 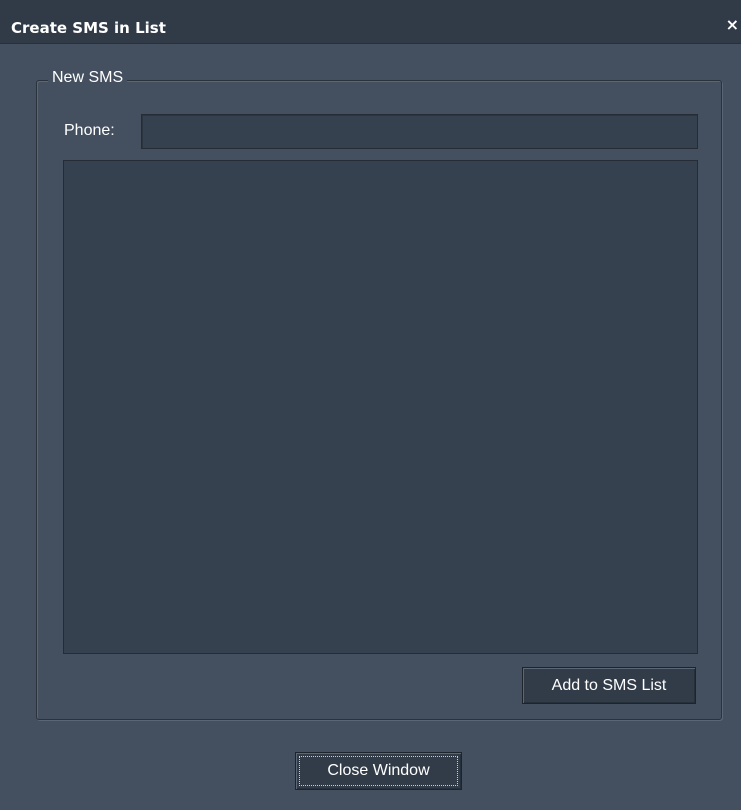 What do you see at coordinates (419, 131) in the screenshot?
I see `phone-input` at bounding box center [419, 131].